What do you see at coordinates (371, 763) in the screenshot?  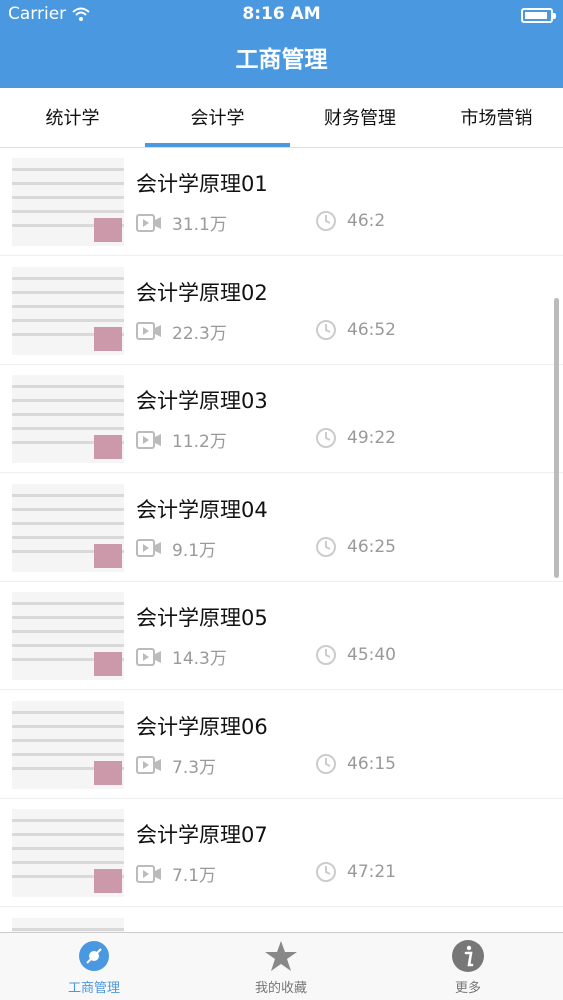 I see `duration-label: 46:15` at bounding box center [371, 763].